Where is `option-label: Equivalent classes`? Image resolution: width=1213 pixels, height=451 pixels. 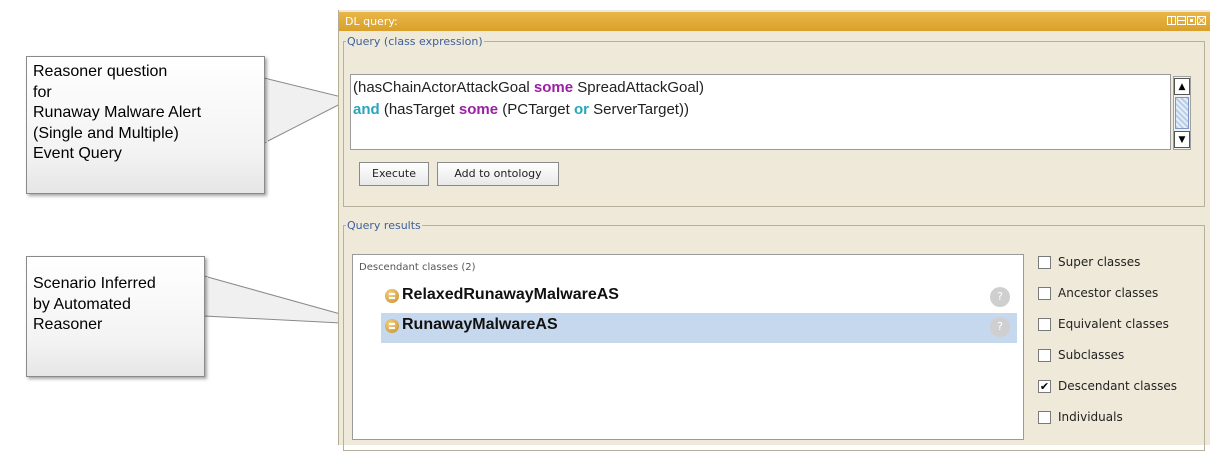
option-label: Equivalent classes is located at coordinates (1113, 324).